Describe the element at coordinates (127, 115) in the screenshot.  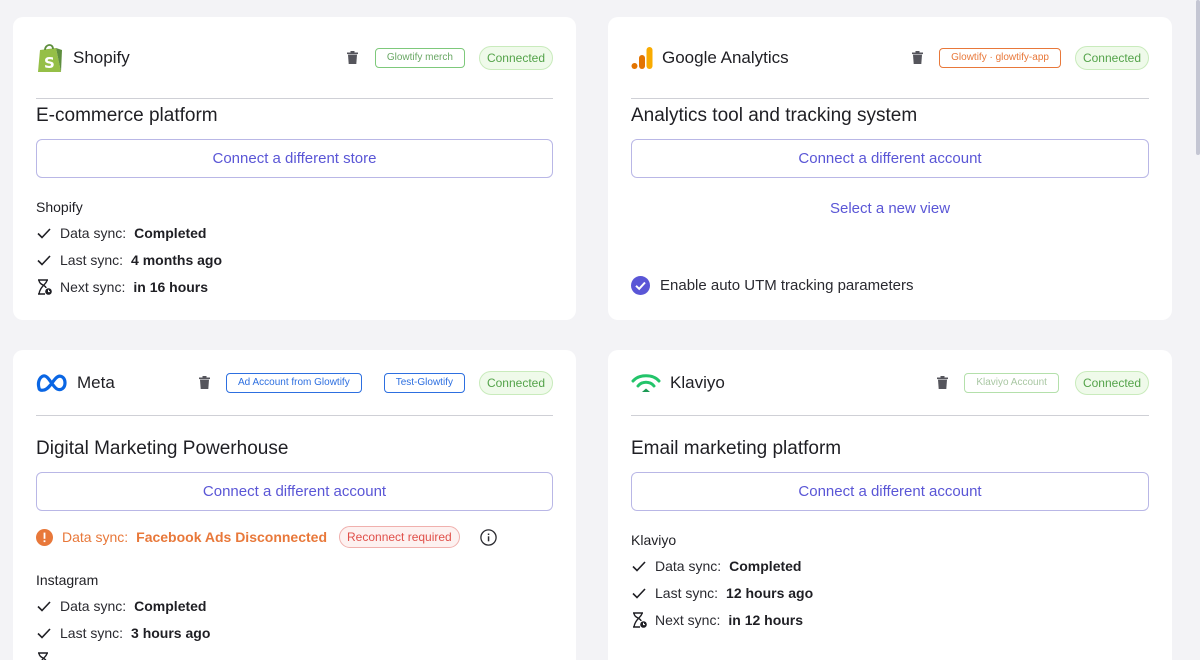
I see `shopify-title: E-commerce platform` at that location.